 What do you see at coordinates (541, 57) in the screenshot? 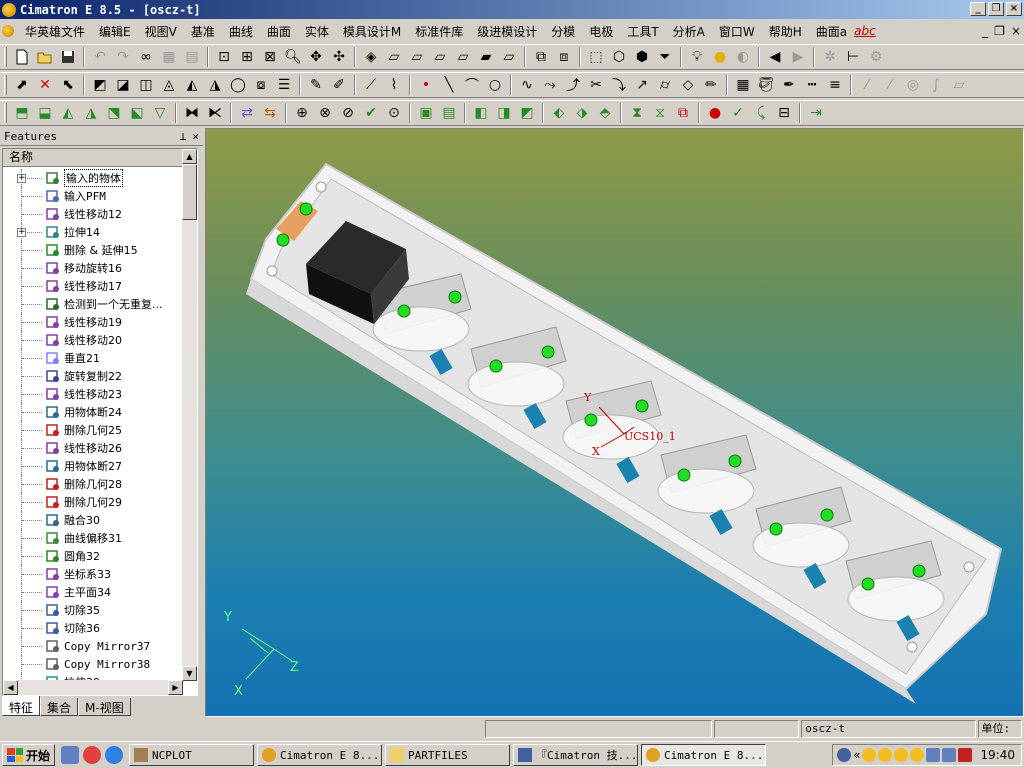
I see `display-mode-icon: ⧉` at bounding box center [541, 57].